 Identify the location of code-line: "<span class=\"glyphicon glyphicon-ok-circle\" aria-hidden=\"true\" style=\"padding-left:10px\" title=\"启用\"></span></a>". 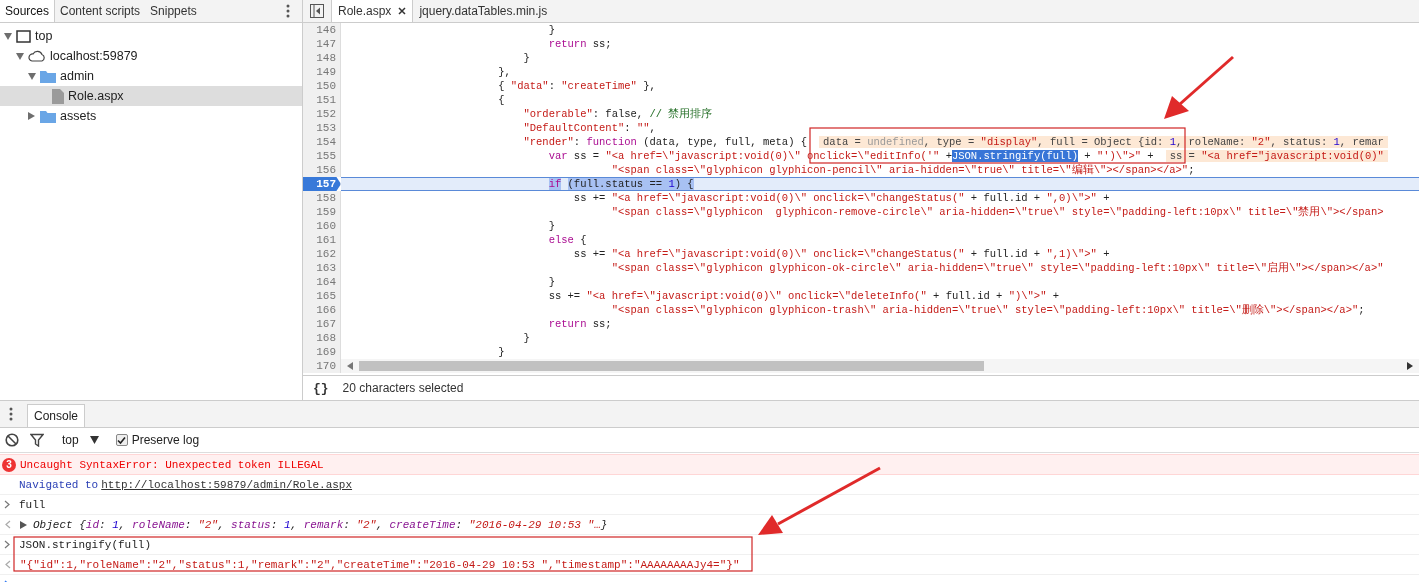
(997, 268).